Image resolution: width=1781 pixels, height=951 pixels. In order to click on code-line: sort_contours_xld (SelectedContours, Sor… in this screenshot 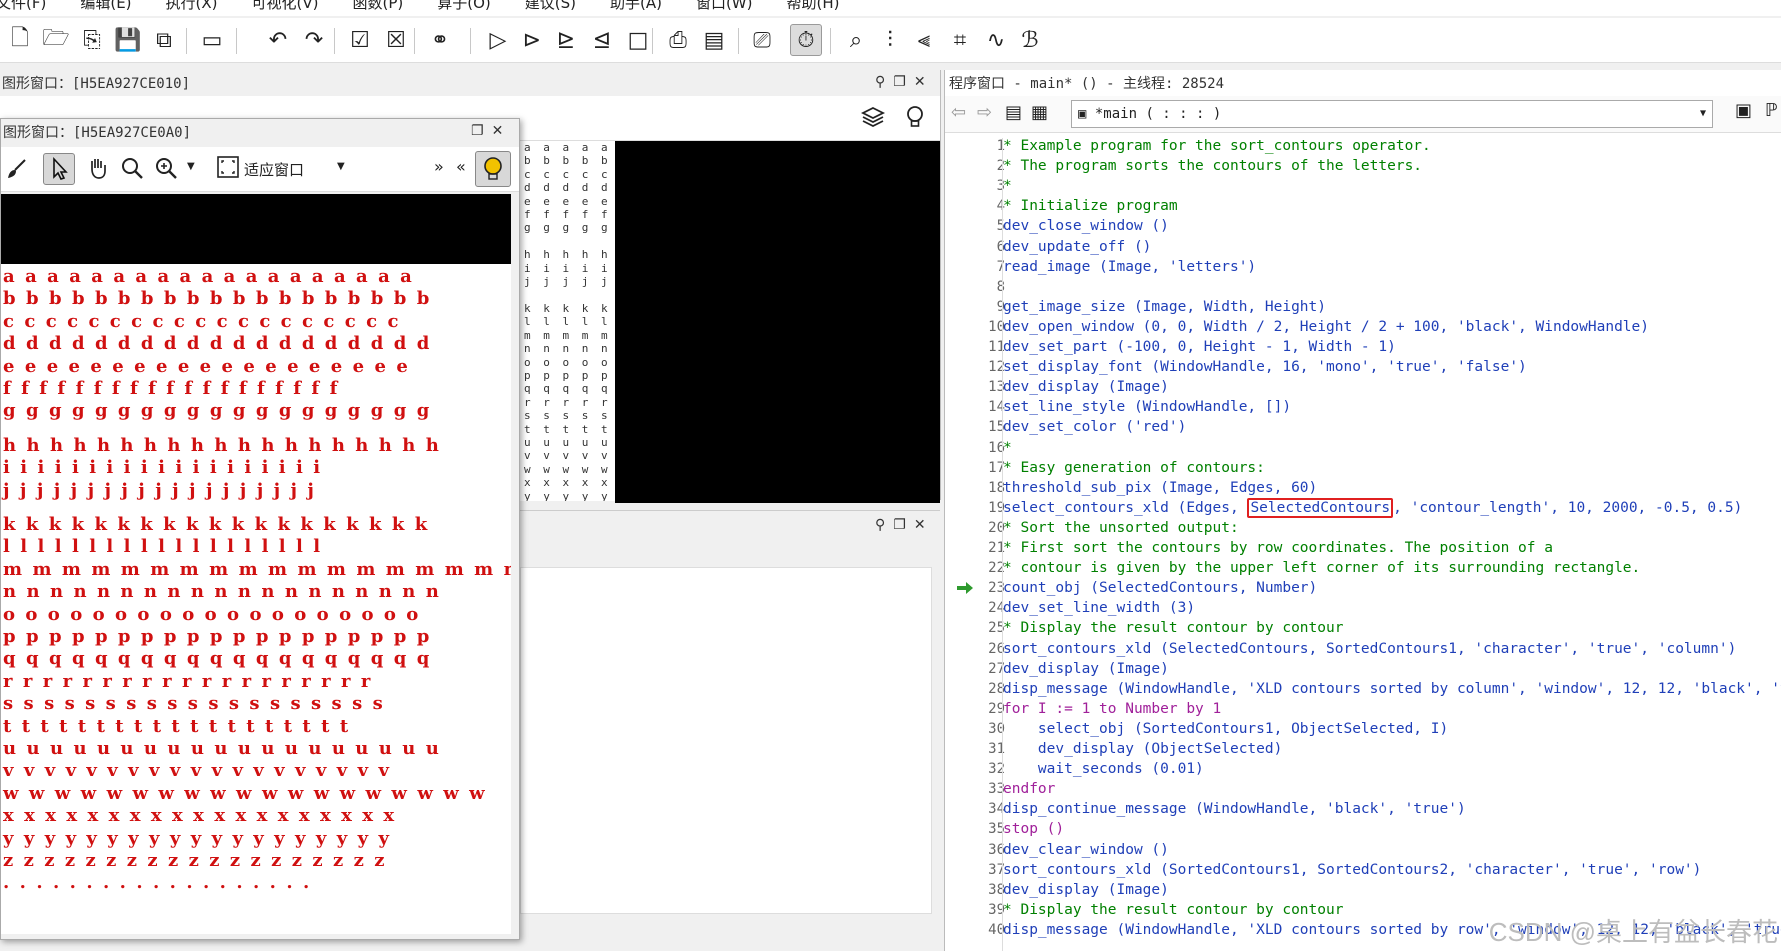, I will do `click(1369, 649)`.